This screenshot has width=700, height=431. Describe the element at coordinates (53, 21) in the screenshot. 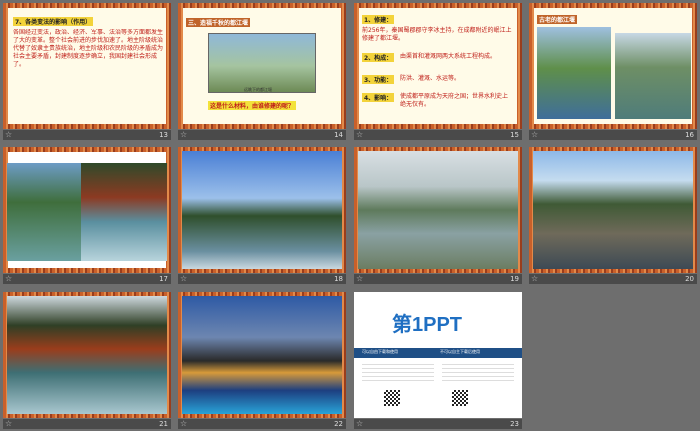

I see `slide-title: 7、各类变法的影响（作用）` at that location.